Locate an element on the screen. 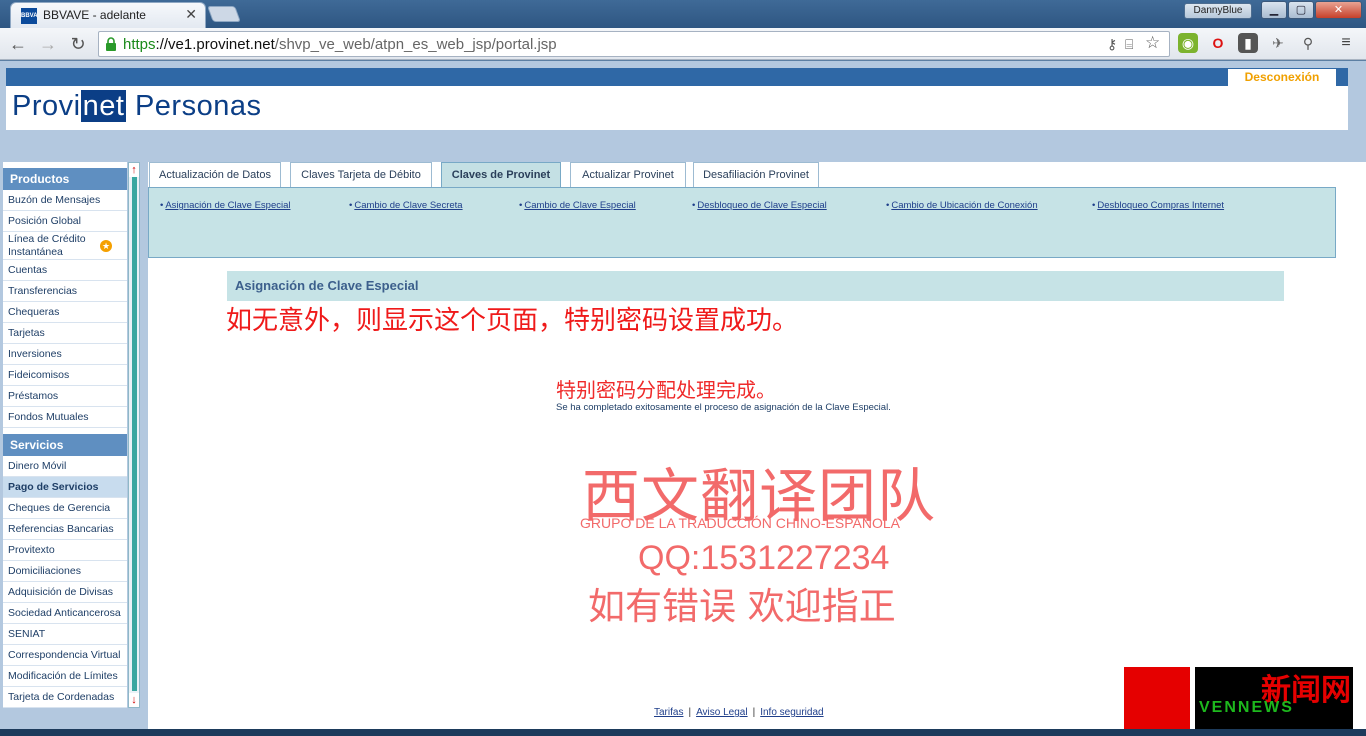 This screenshot has height=736, width=1366. sidebar-item-seniat: SENIAT is located at coordinates (65, 634).